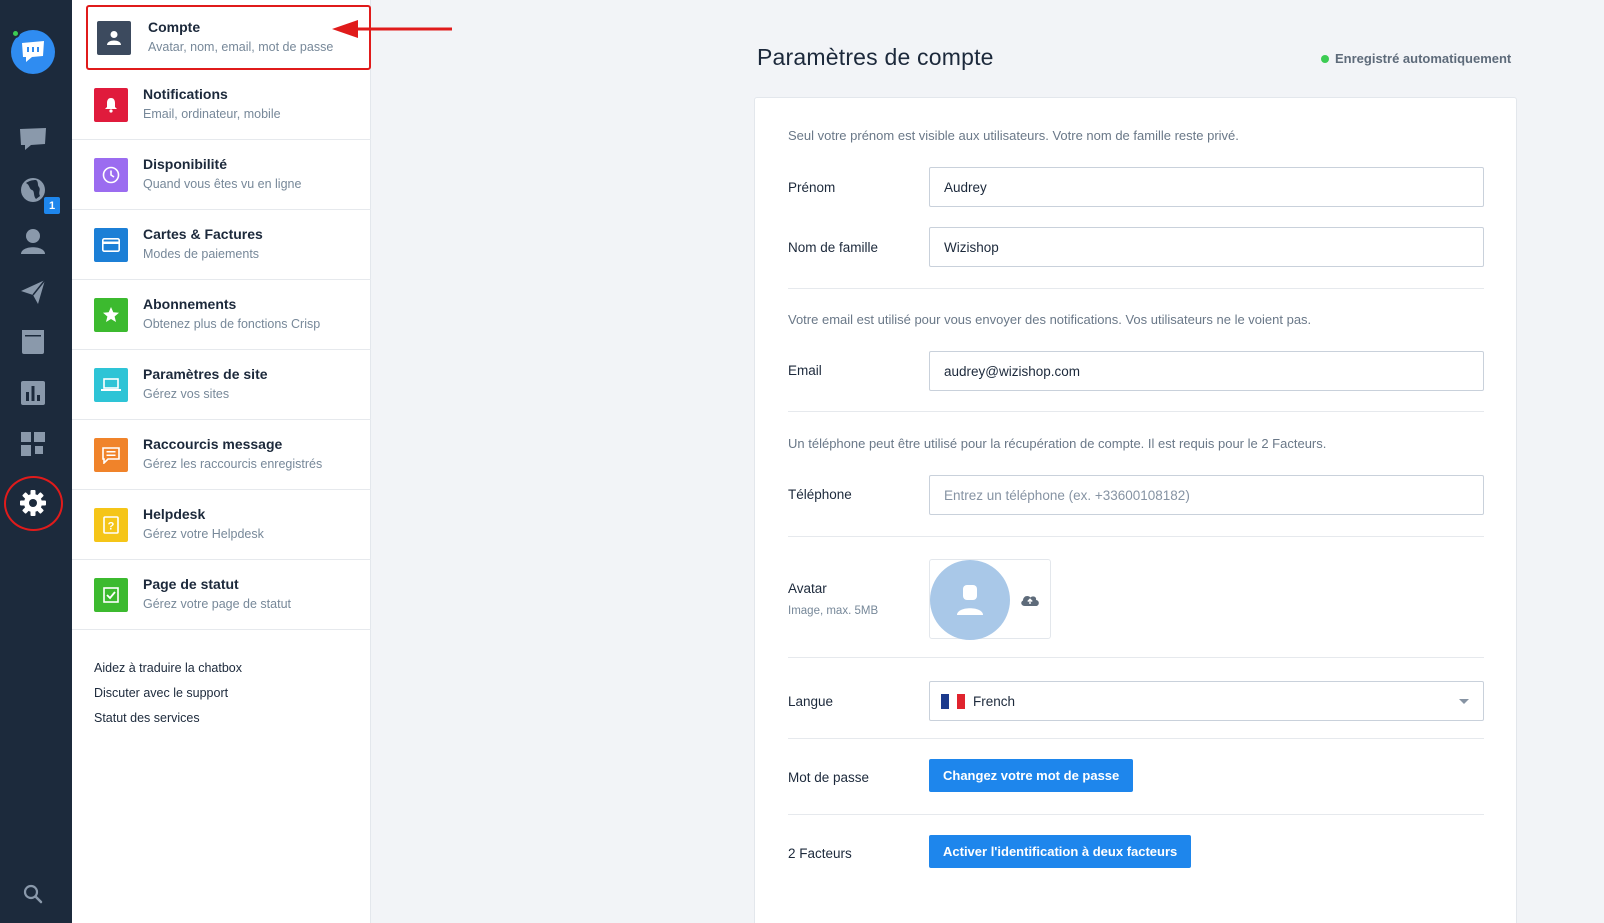  I want to click on menu-item-title: Abonnements, so click(190, 304).